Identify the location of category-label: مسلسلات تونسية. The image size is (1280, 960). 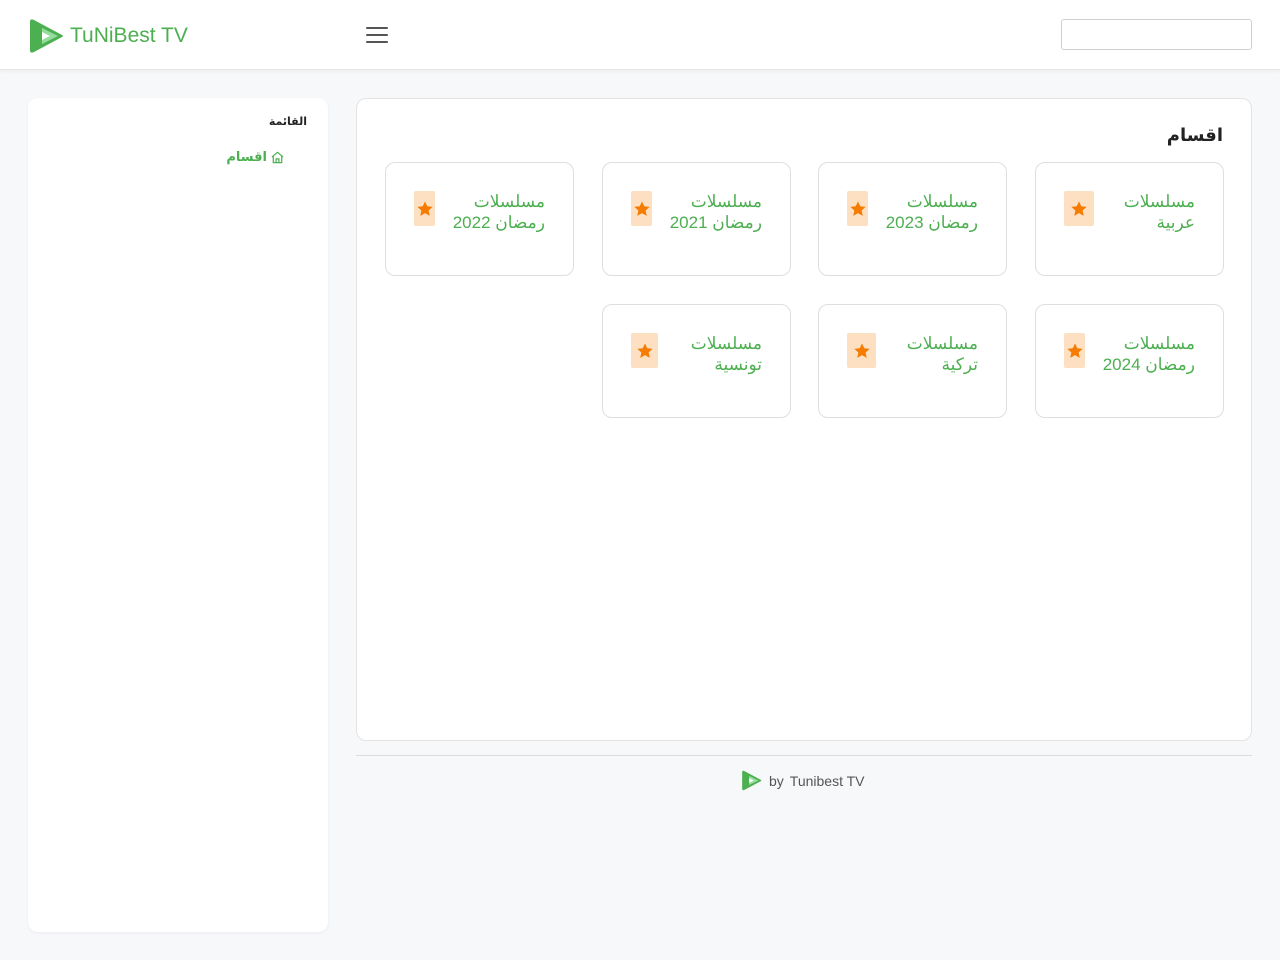
(726, 354).